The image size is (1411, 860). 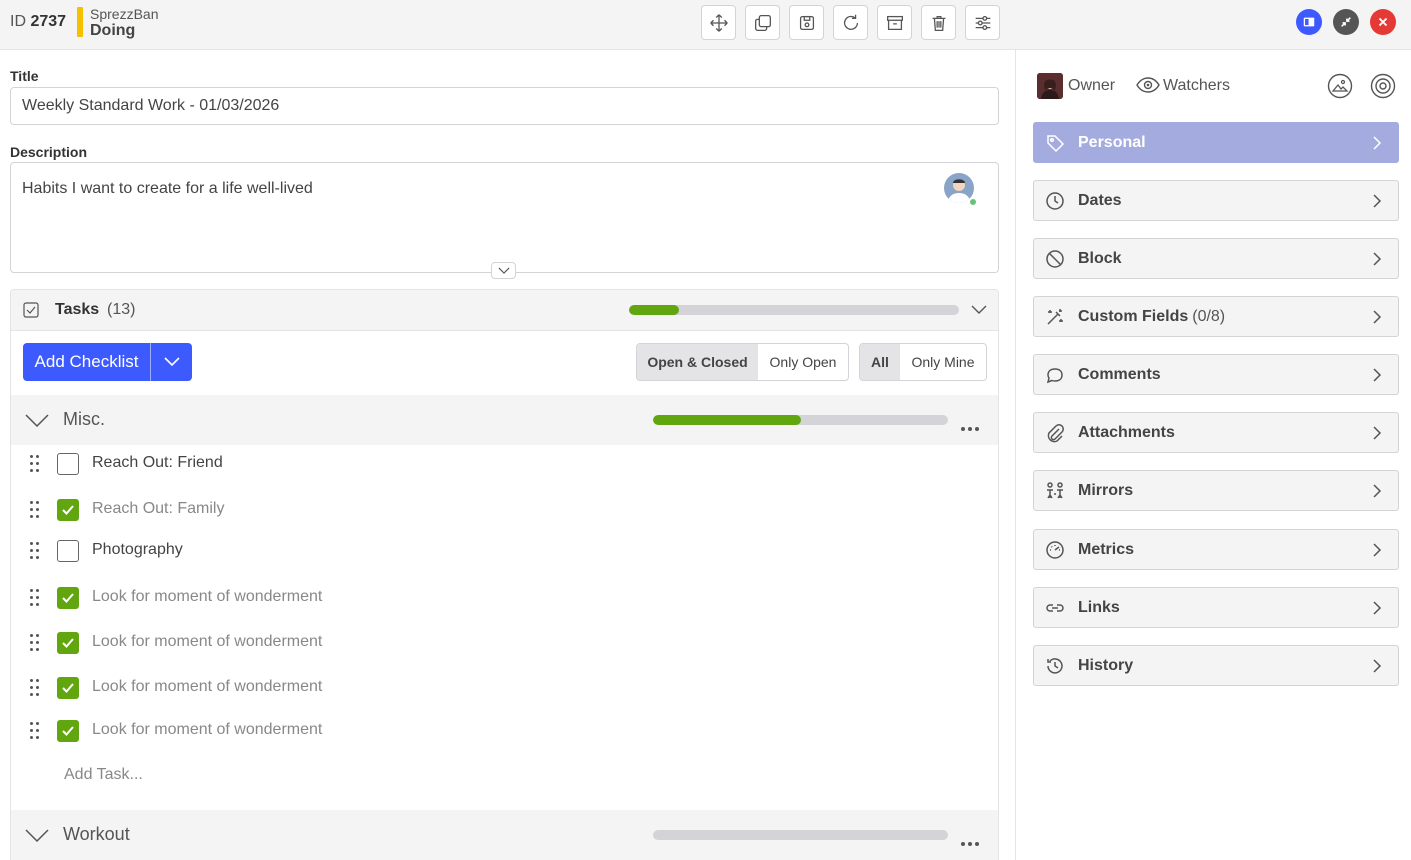 What do you see at coordinates (77, 309) in the screenshot?
I see `tasks-title: Tasks` at bounding box center [77, 309].